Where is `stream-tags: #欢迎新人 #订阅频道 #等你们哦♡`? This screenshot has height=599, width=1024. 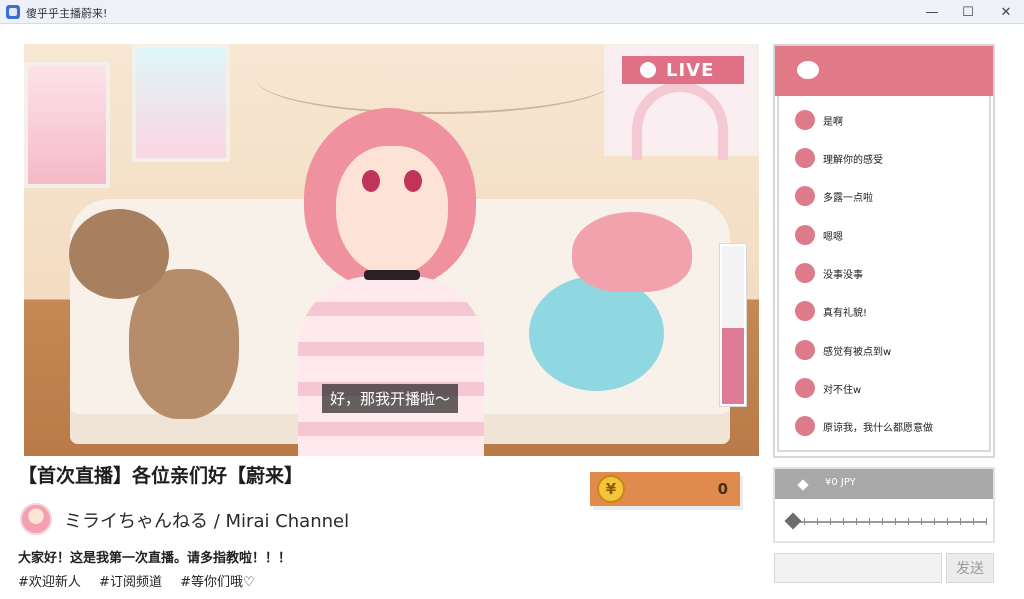 stream-tags: #欢迎新人 #订阅频道 #等你们哦♡ is located at coordinates (143, 580).